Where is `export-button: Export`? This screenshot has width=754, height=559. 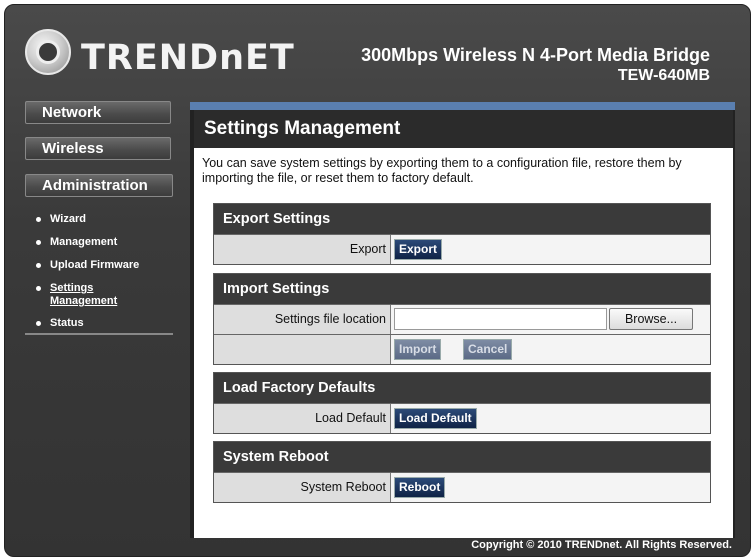 export-button: Export is located at coordinates (418, 249).